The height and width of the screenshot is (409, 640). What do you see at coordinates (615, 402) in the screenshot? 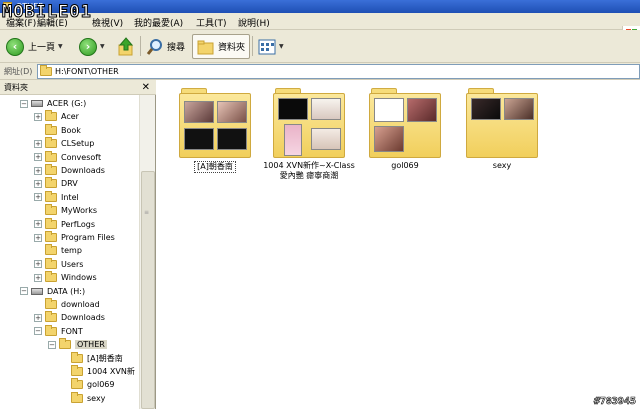
I see `footer-watermark: #783945` at bounding box center [615, 402].